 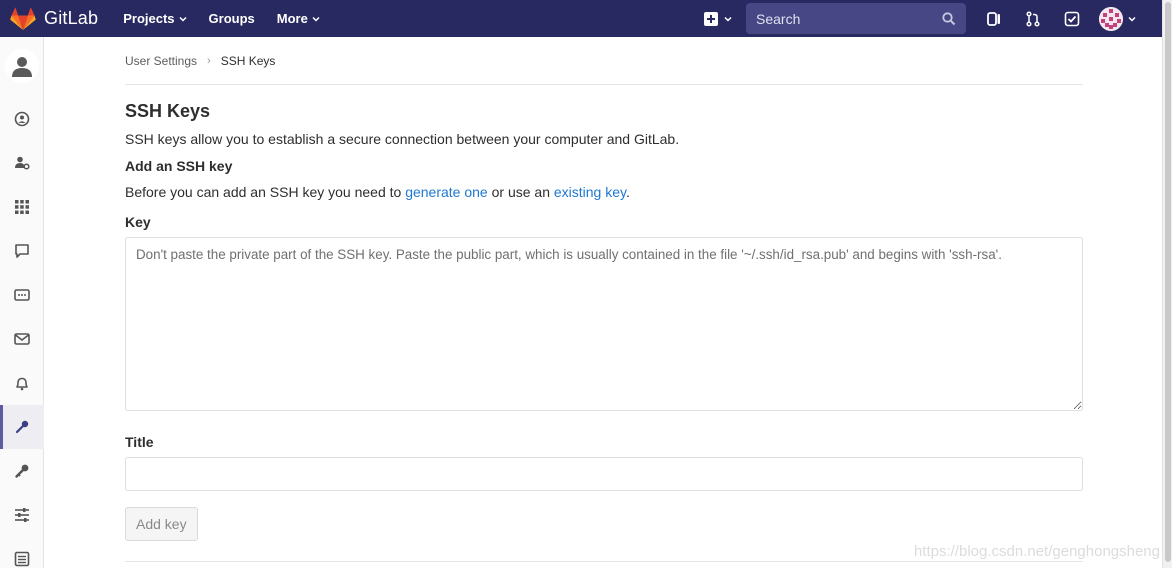 I want to click on top-navbar: GitLab Projects Groups More, so click(x=581, y=18).